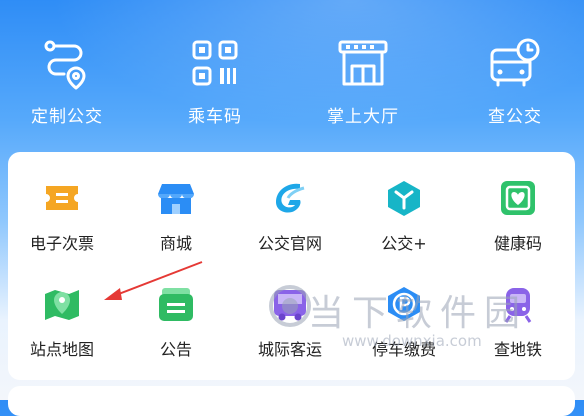  Describe the element at coordinates (418, 313) in the screenshot. I see `watermark-text: 当下软件园` at that location.